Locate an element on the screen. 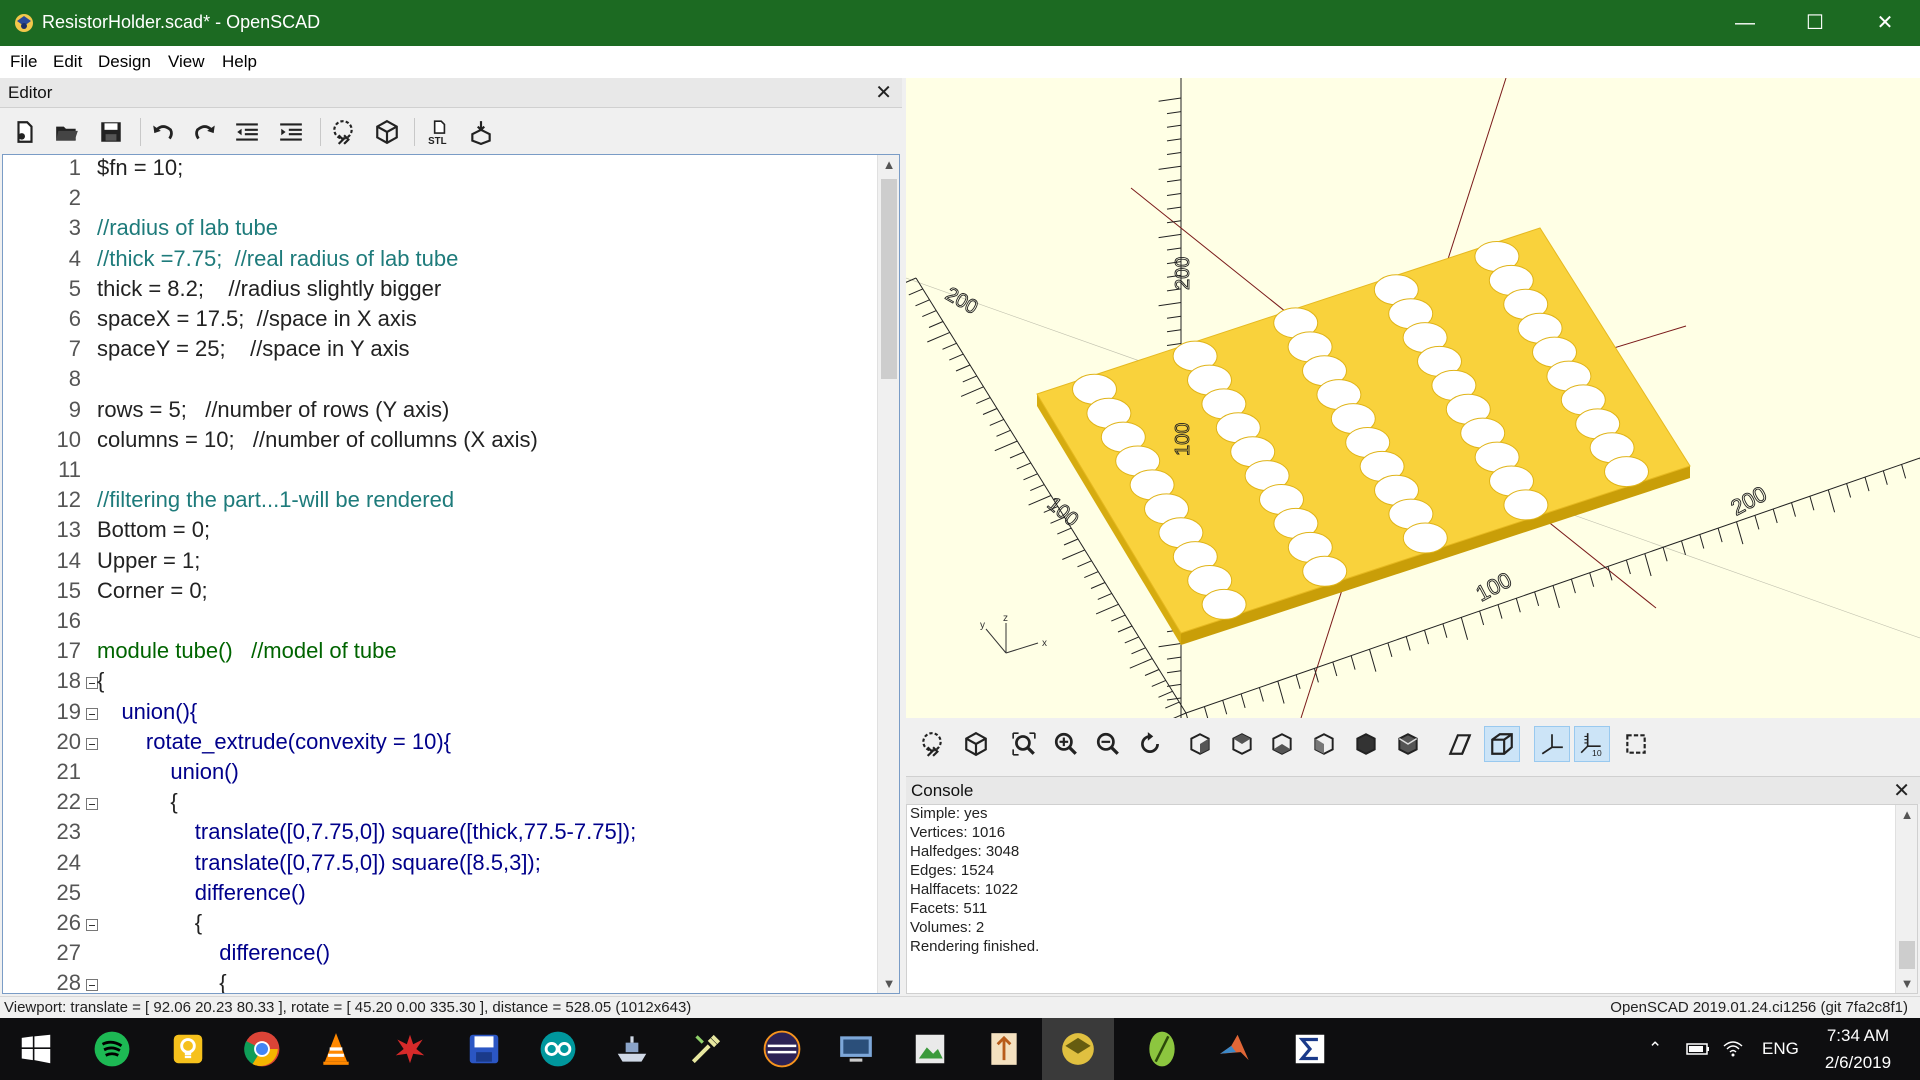 This screenshot has height=1080, width=1920. code-line: Upper = 1; is located at coordinates (148, 561).